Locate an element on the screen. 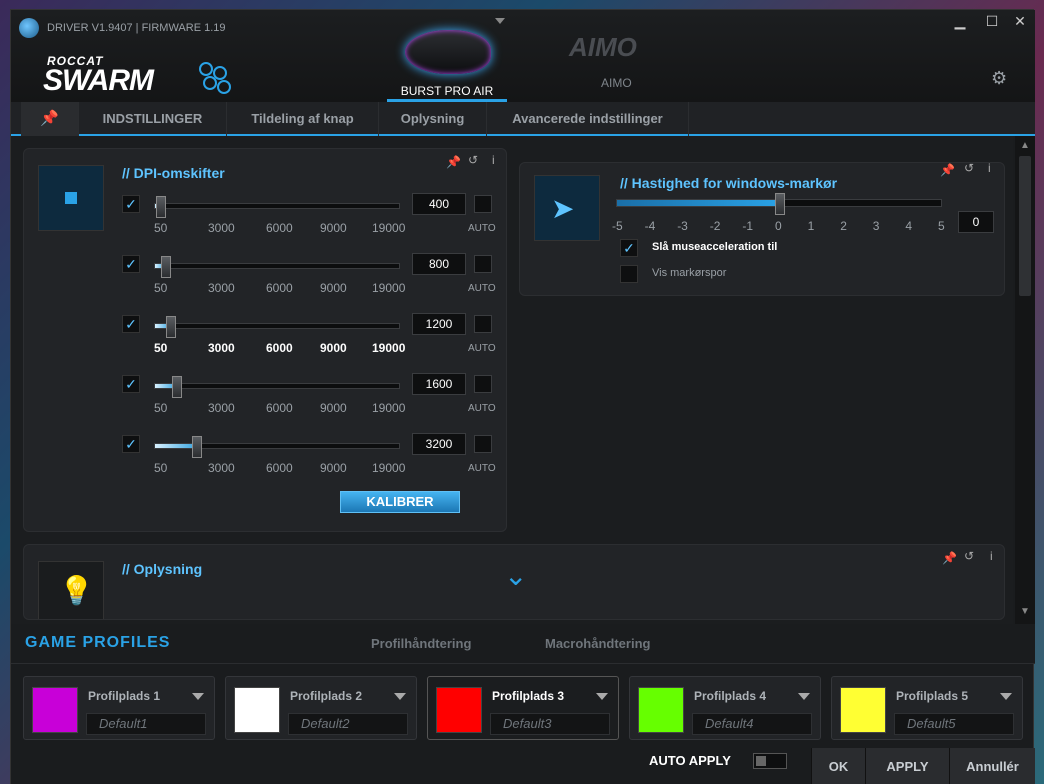 This screenshot has height=784, width=1044. version-text: DRIVER V1.9407 | FIRMWARE 1.19 is located at coordinates (136, 28).